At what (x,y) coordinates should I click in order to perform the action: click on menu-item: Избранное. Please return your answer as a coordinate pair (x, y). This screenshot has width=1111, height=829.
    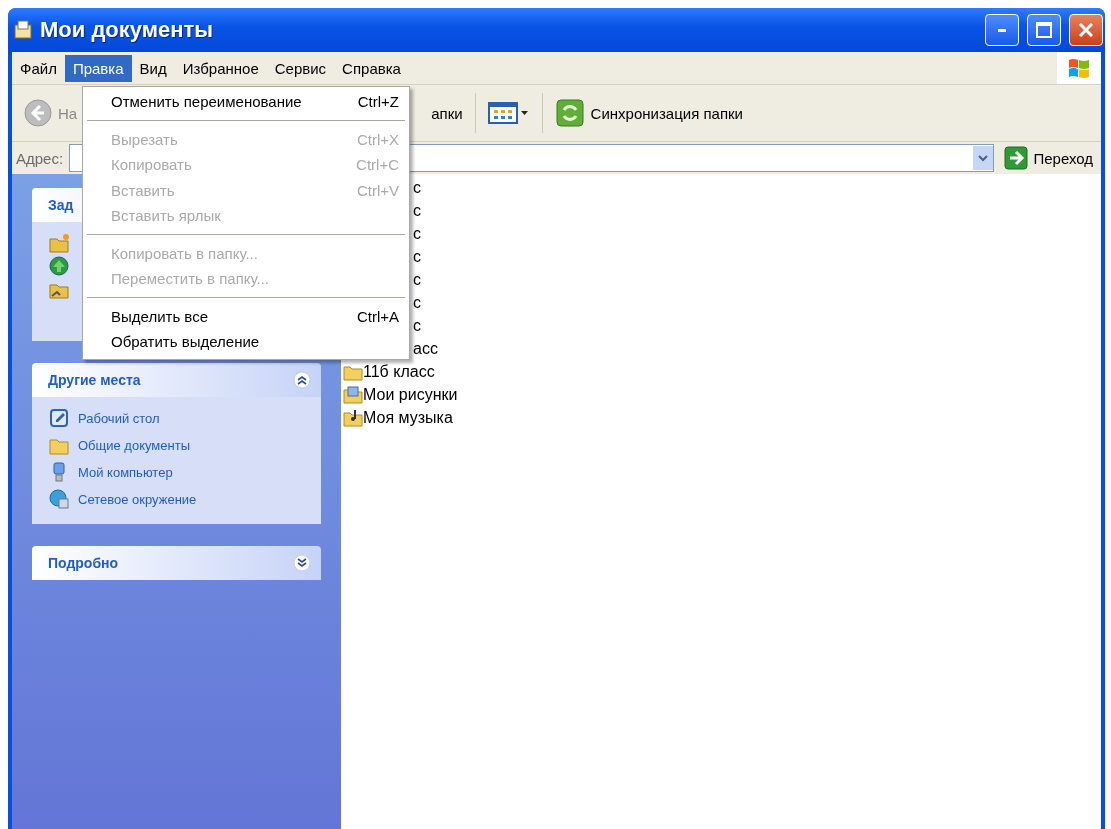
    Looking at the image, I should click on (220, 68).